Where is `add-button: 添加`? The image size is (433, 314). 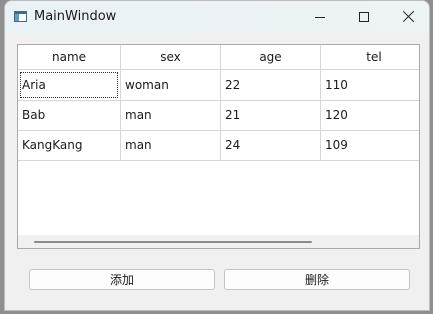 add-button: 添加 is located at coordinates (122, 279).